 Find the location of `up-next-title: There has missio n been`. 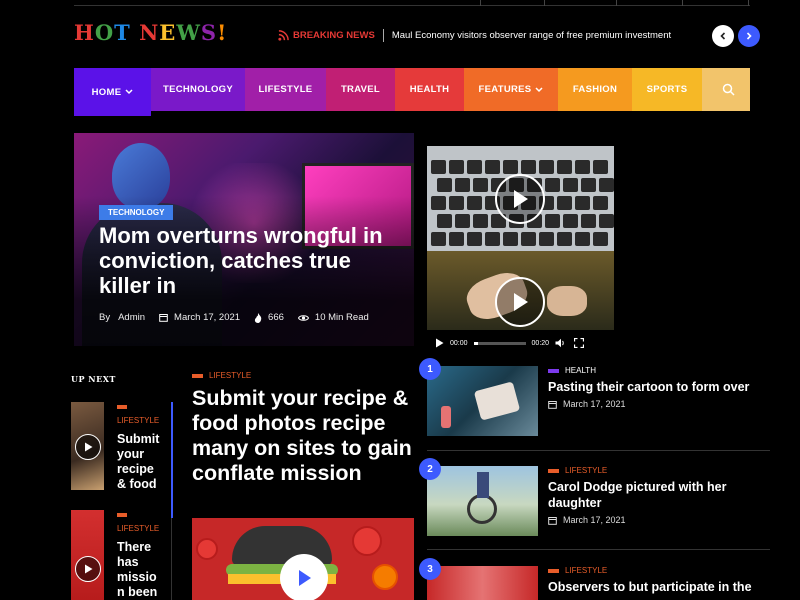

up-next-title: There has missio n been is located at coordinates (141, 570).